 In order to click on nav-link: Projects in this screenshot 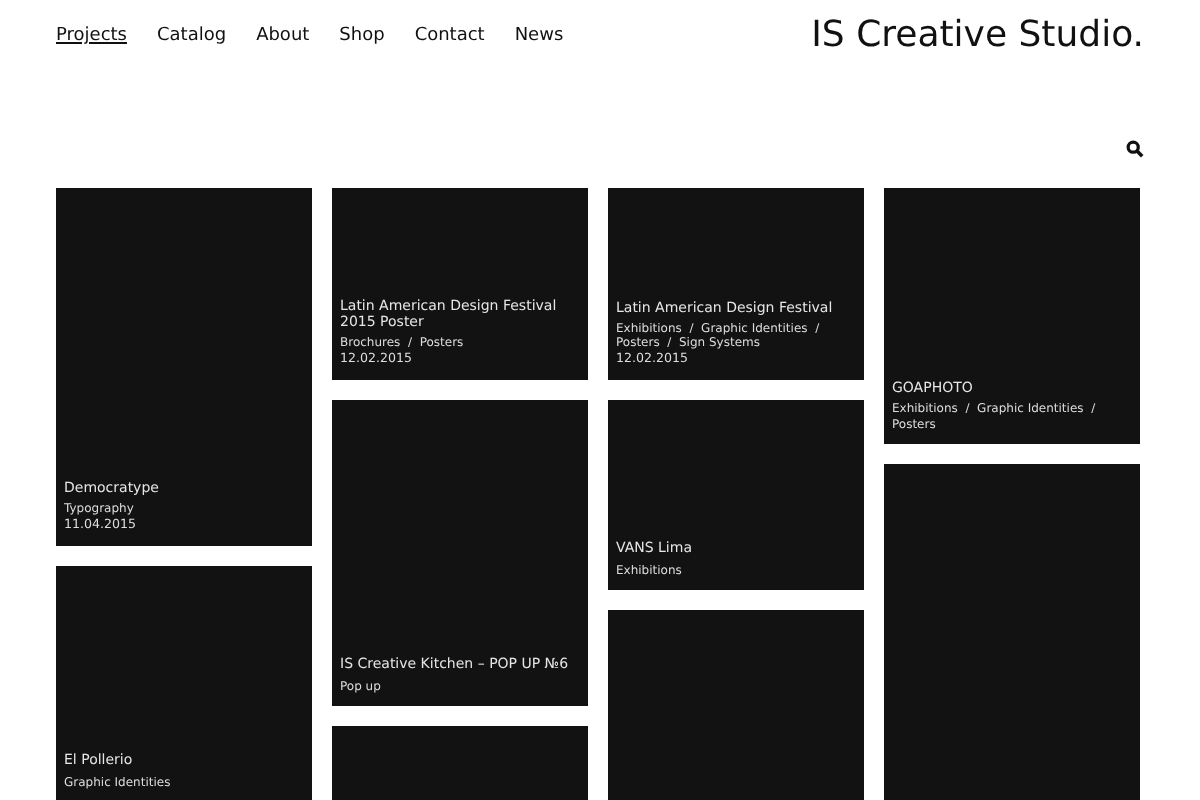, I will do `click(91, 37)`.